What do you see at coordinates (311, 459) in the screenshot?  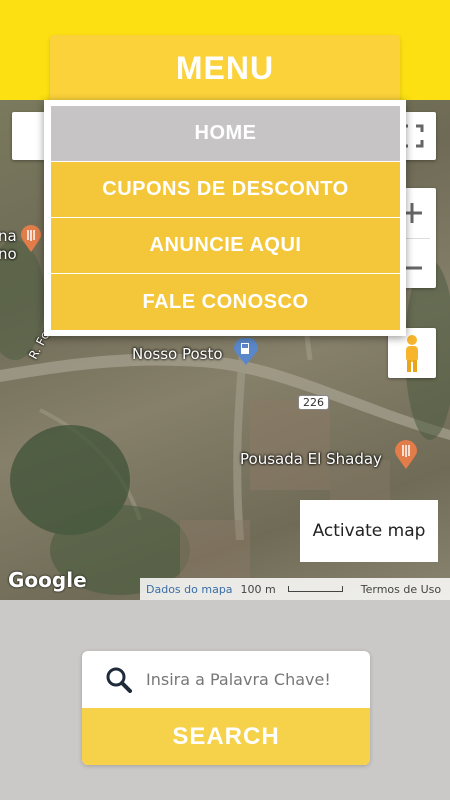 I see `place-label-pousada: Pousada El Shaday` at bounding box center [311, 459].